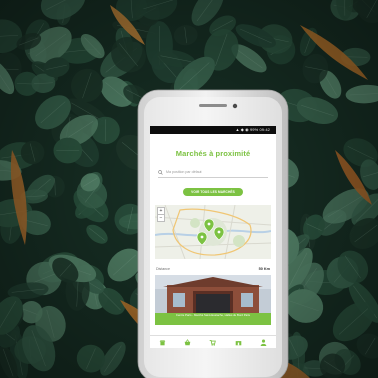 Image resolution: width=378 pixels, height=378 pixels. What do you see at coordinates (213, 192) in the screenshot?
I see `all-markets-button: VOIR TOUS LES MARCHÉS` at bounding box center [213, 192].